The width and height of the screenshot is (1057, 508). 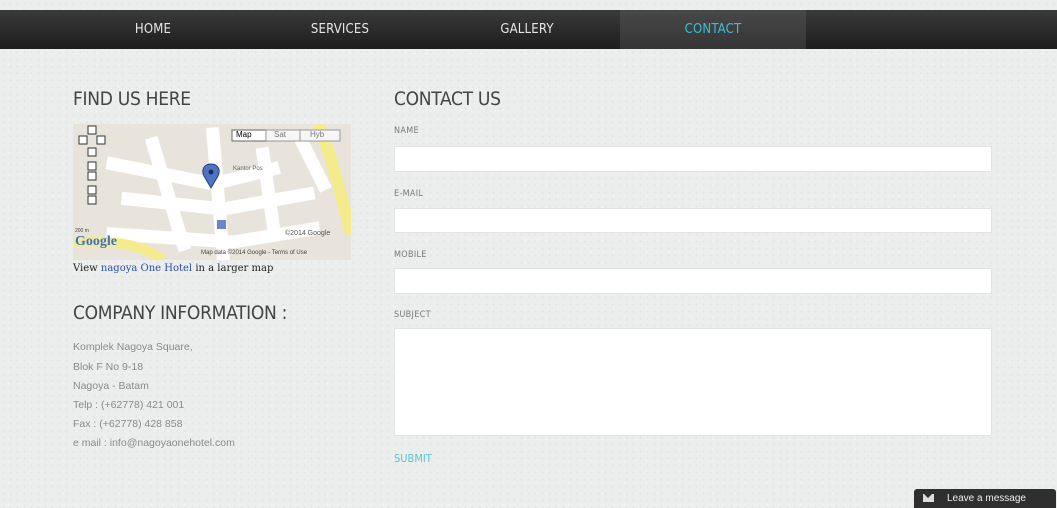 I want to click on name-input, so click(x=693, y=159).